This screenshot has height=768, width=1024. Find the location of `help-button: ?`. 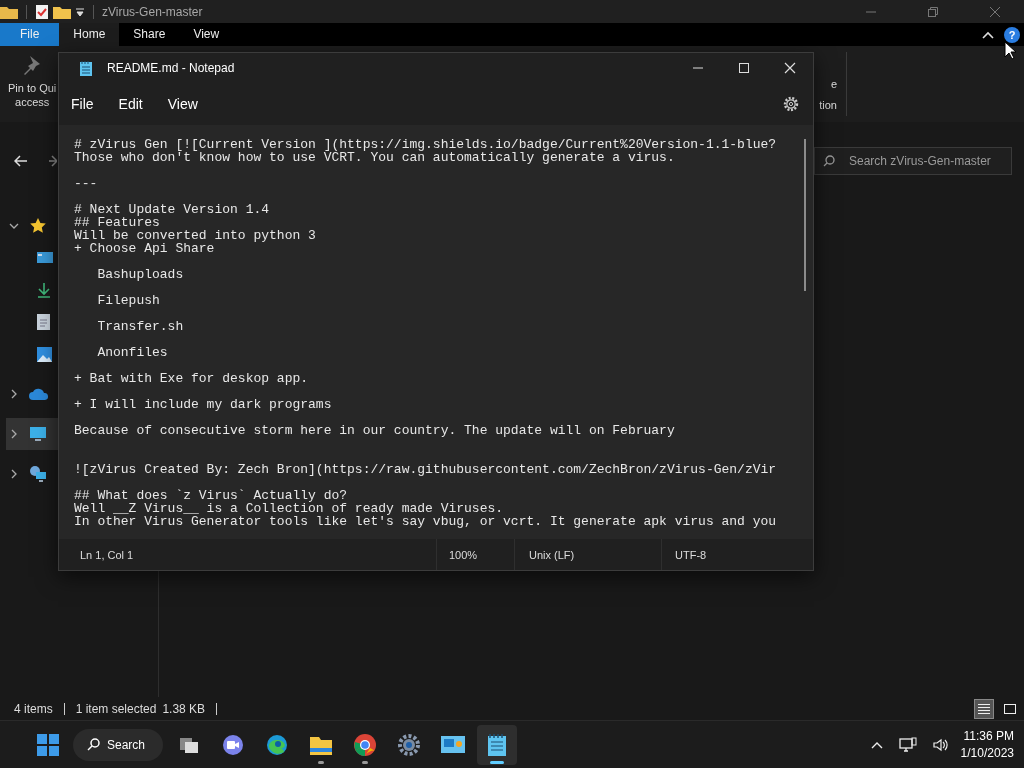

help-button: ? is located at coordinates (1012, 34).